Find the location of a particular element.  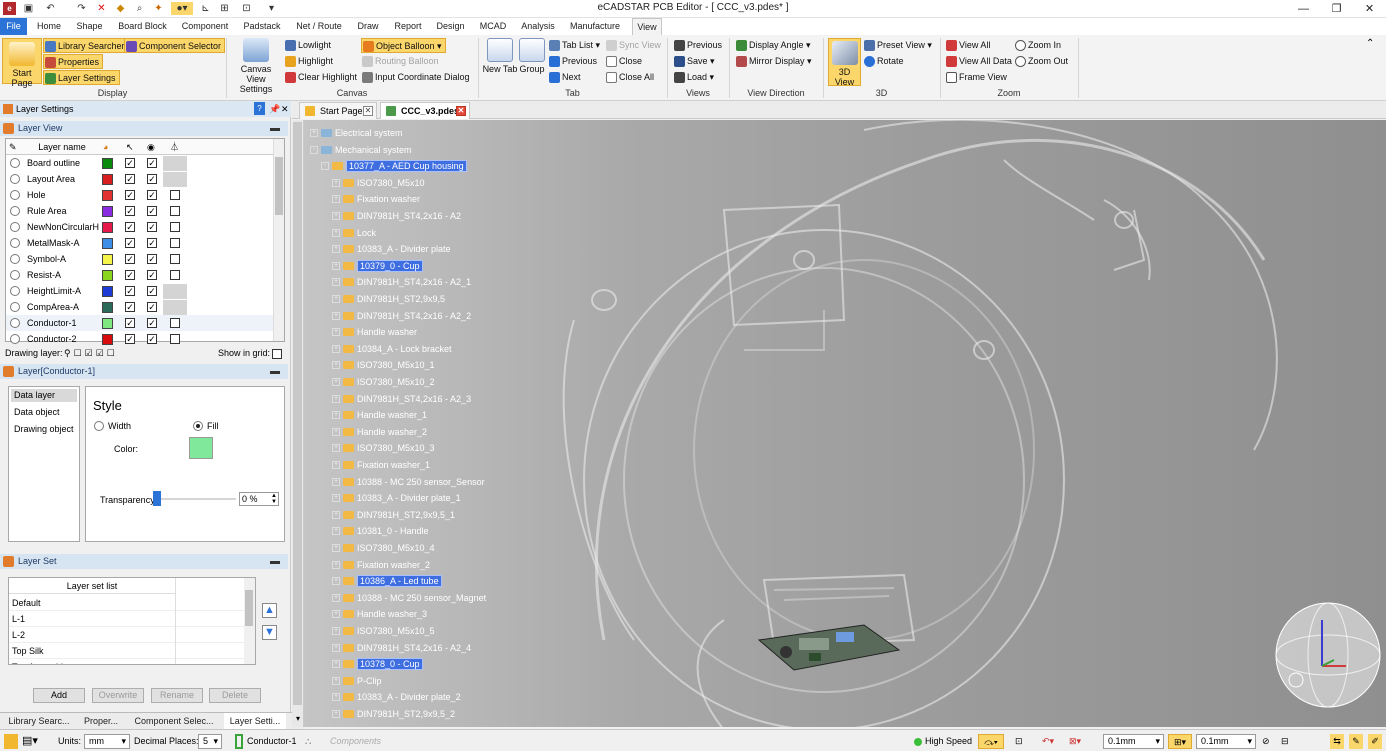

tree-node: + DIN7981H_ST2,9x9,5_2 is located at coordinates (393, 714).